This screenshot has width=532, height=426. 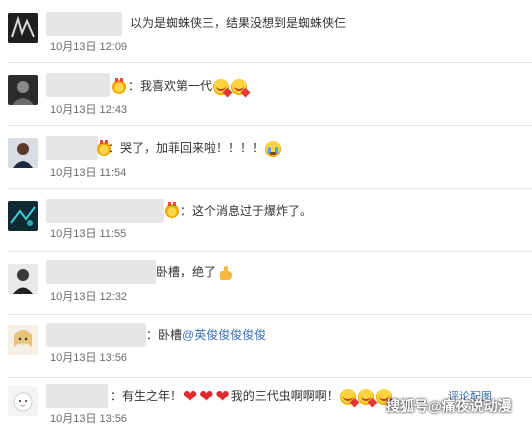 I want to click on watermark: 搜狐号@痛夜说动漫, so click(x=449, y=406).